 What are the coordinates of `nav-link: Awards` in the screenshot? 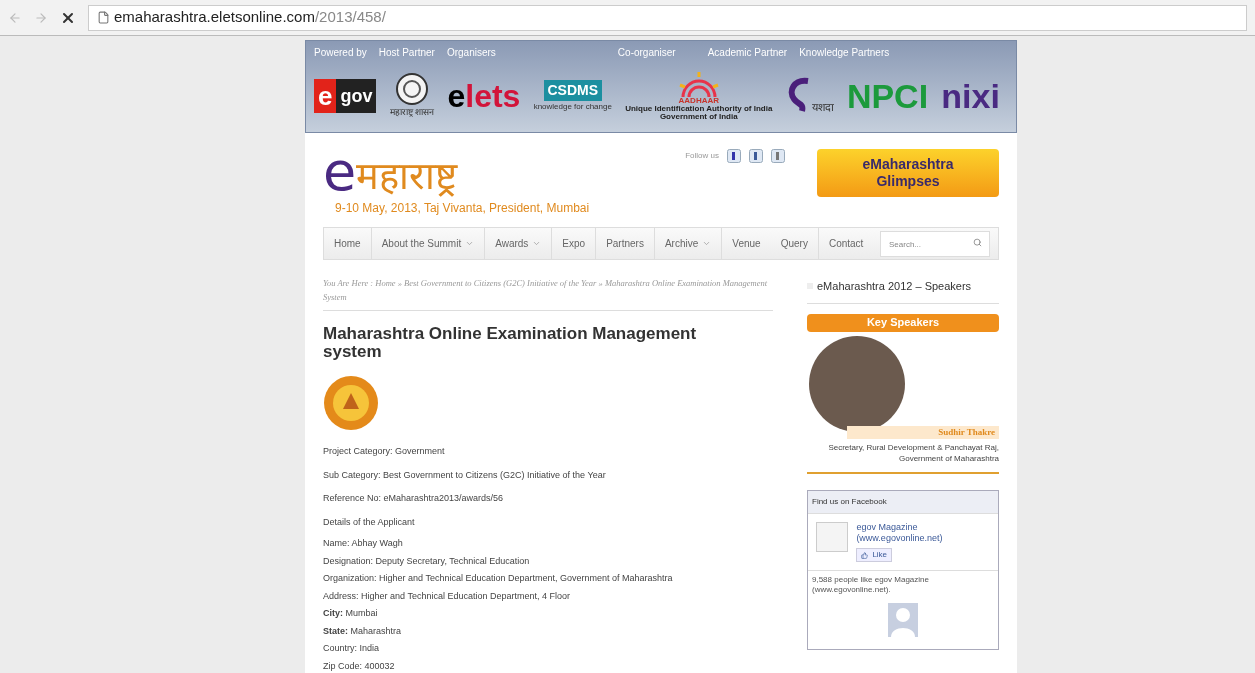 It's located at (519, 243).